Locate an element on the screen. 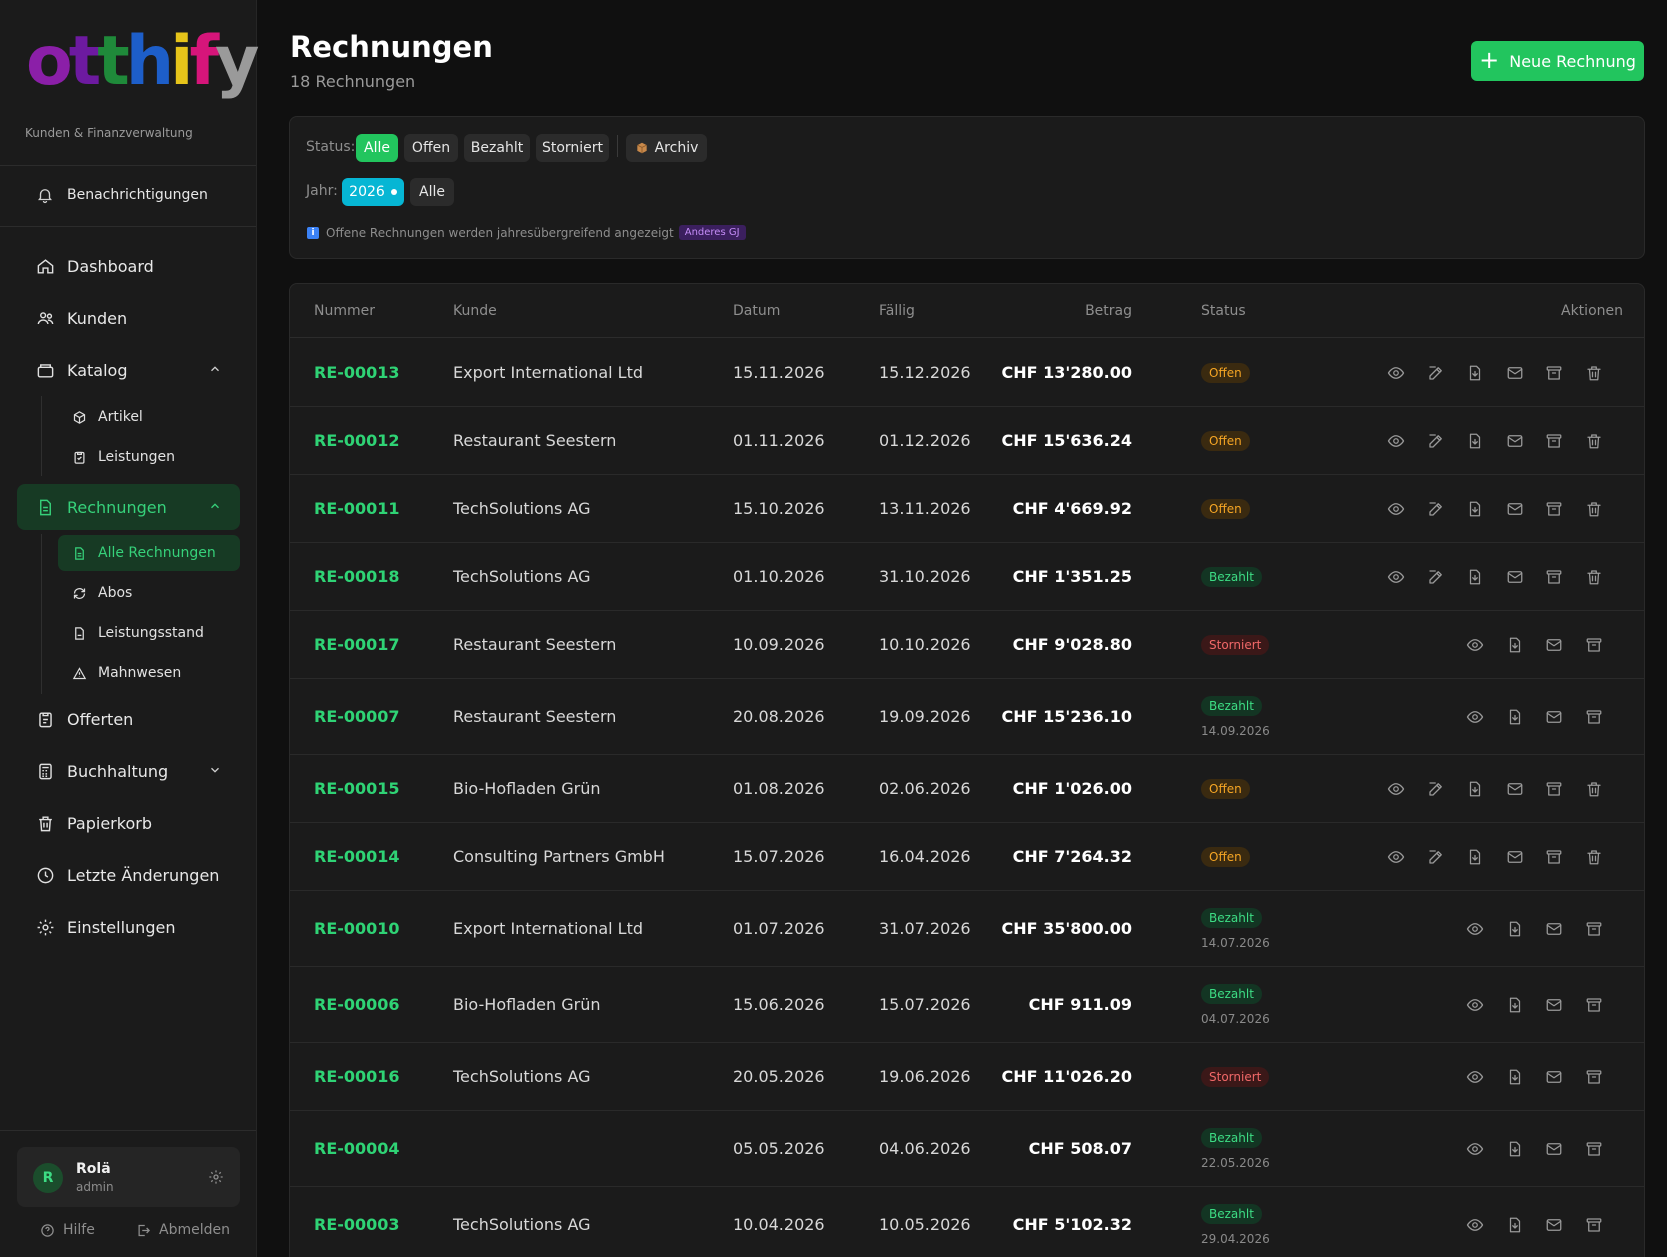 This screenshot has width=1667, height=1257. invoice-number-link: RE-00014 is located at coordinates (357, 856).